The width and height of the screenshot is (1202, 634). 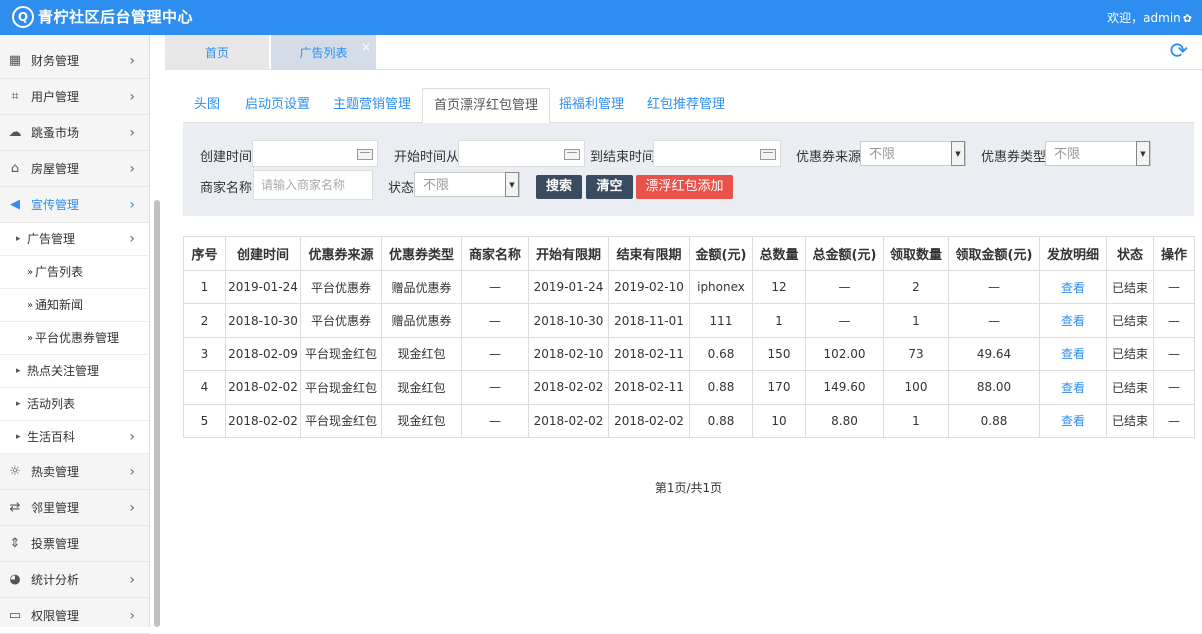 What do you see at coordinates (1130, 387) in the screenshot?
I see `table-cell: 已结束` at bounding box center [1130, 387].